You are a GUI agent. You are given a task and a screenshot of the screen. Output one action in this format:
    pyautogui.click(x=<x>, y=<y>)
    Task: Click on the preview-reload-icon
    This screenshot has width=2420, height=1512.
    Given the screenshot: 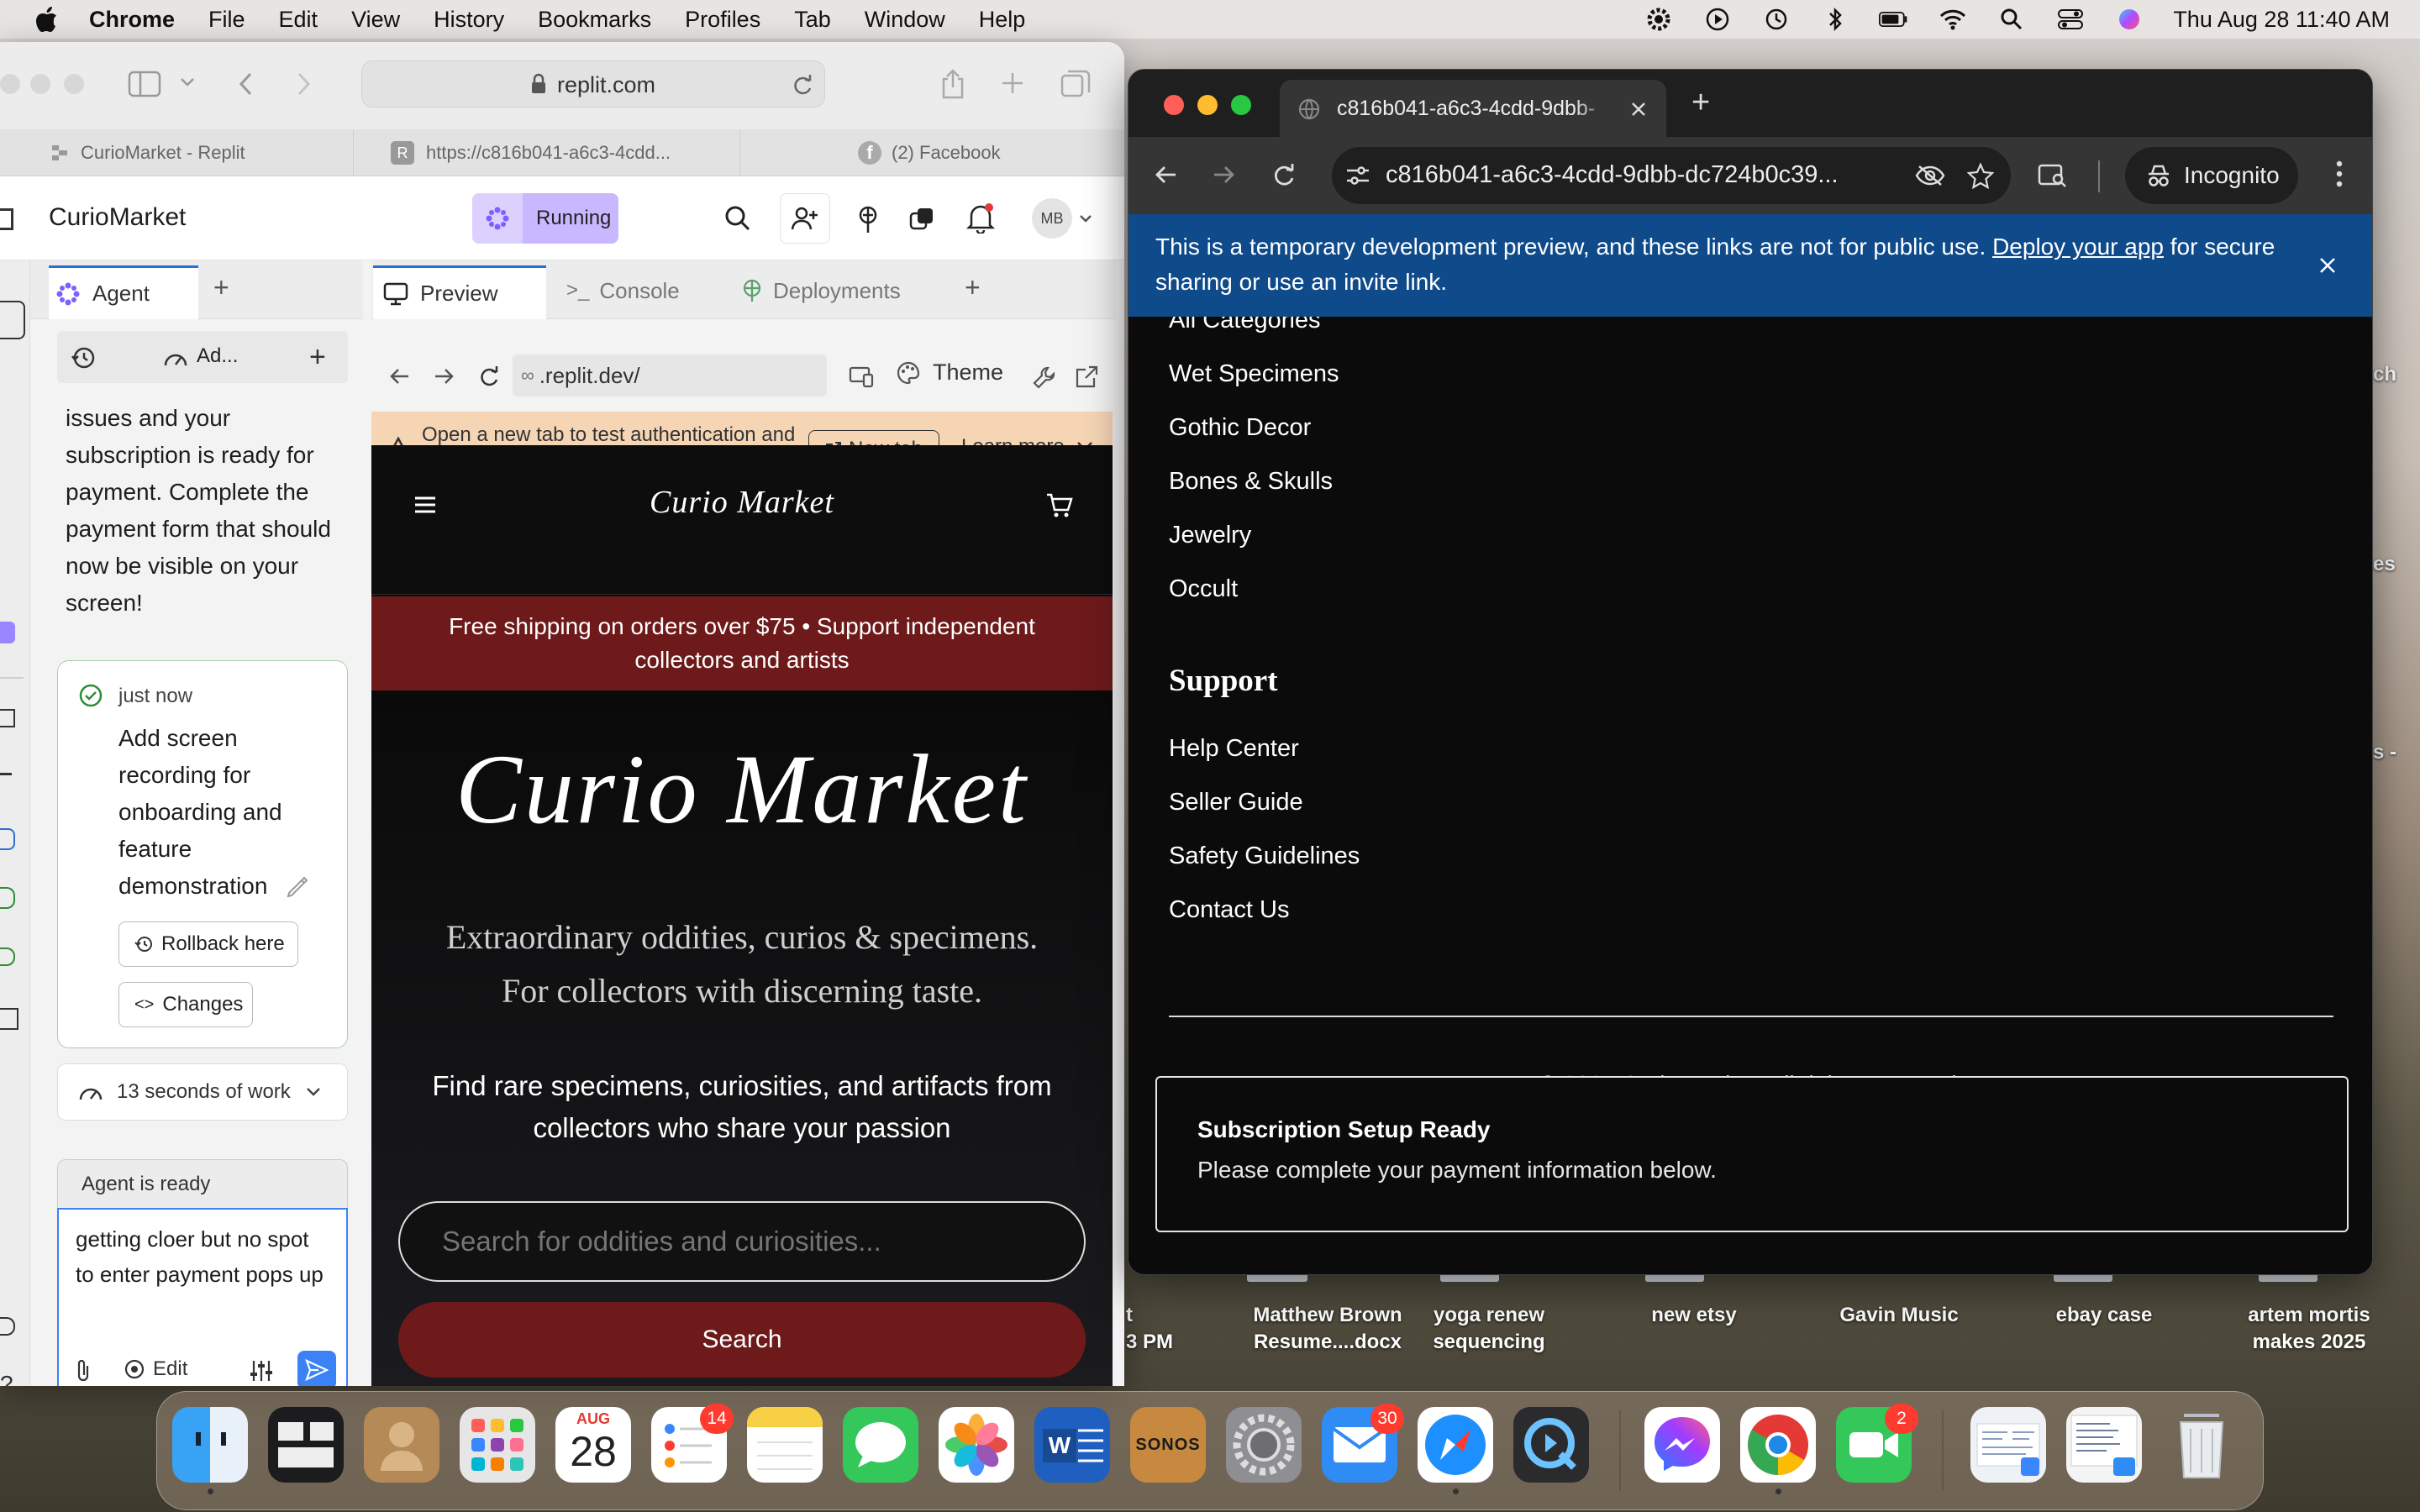 What is the action you would take?
    pyautogui.click(x=489, y=376)
    